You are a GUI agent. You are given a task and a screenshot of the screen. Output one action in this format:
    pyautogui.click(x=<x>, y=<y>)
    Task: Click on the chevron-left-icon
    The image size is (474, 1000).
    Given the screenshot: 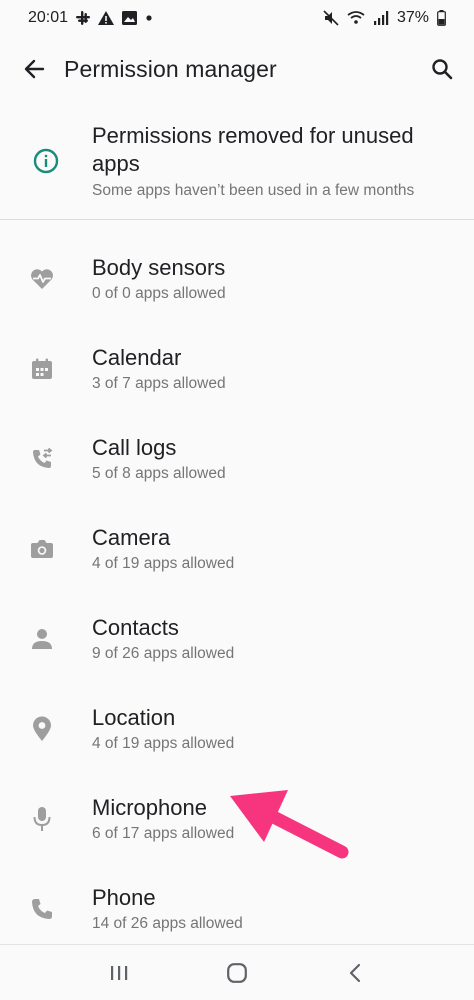 What is the action you would take?
    pyautogui.click(x=355, y=972)
    